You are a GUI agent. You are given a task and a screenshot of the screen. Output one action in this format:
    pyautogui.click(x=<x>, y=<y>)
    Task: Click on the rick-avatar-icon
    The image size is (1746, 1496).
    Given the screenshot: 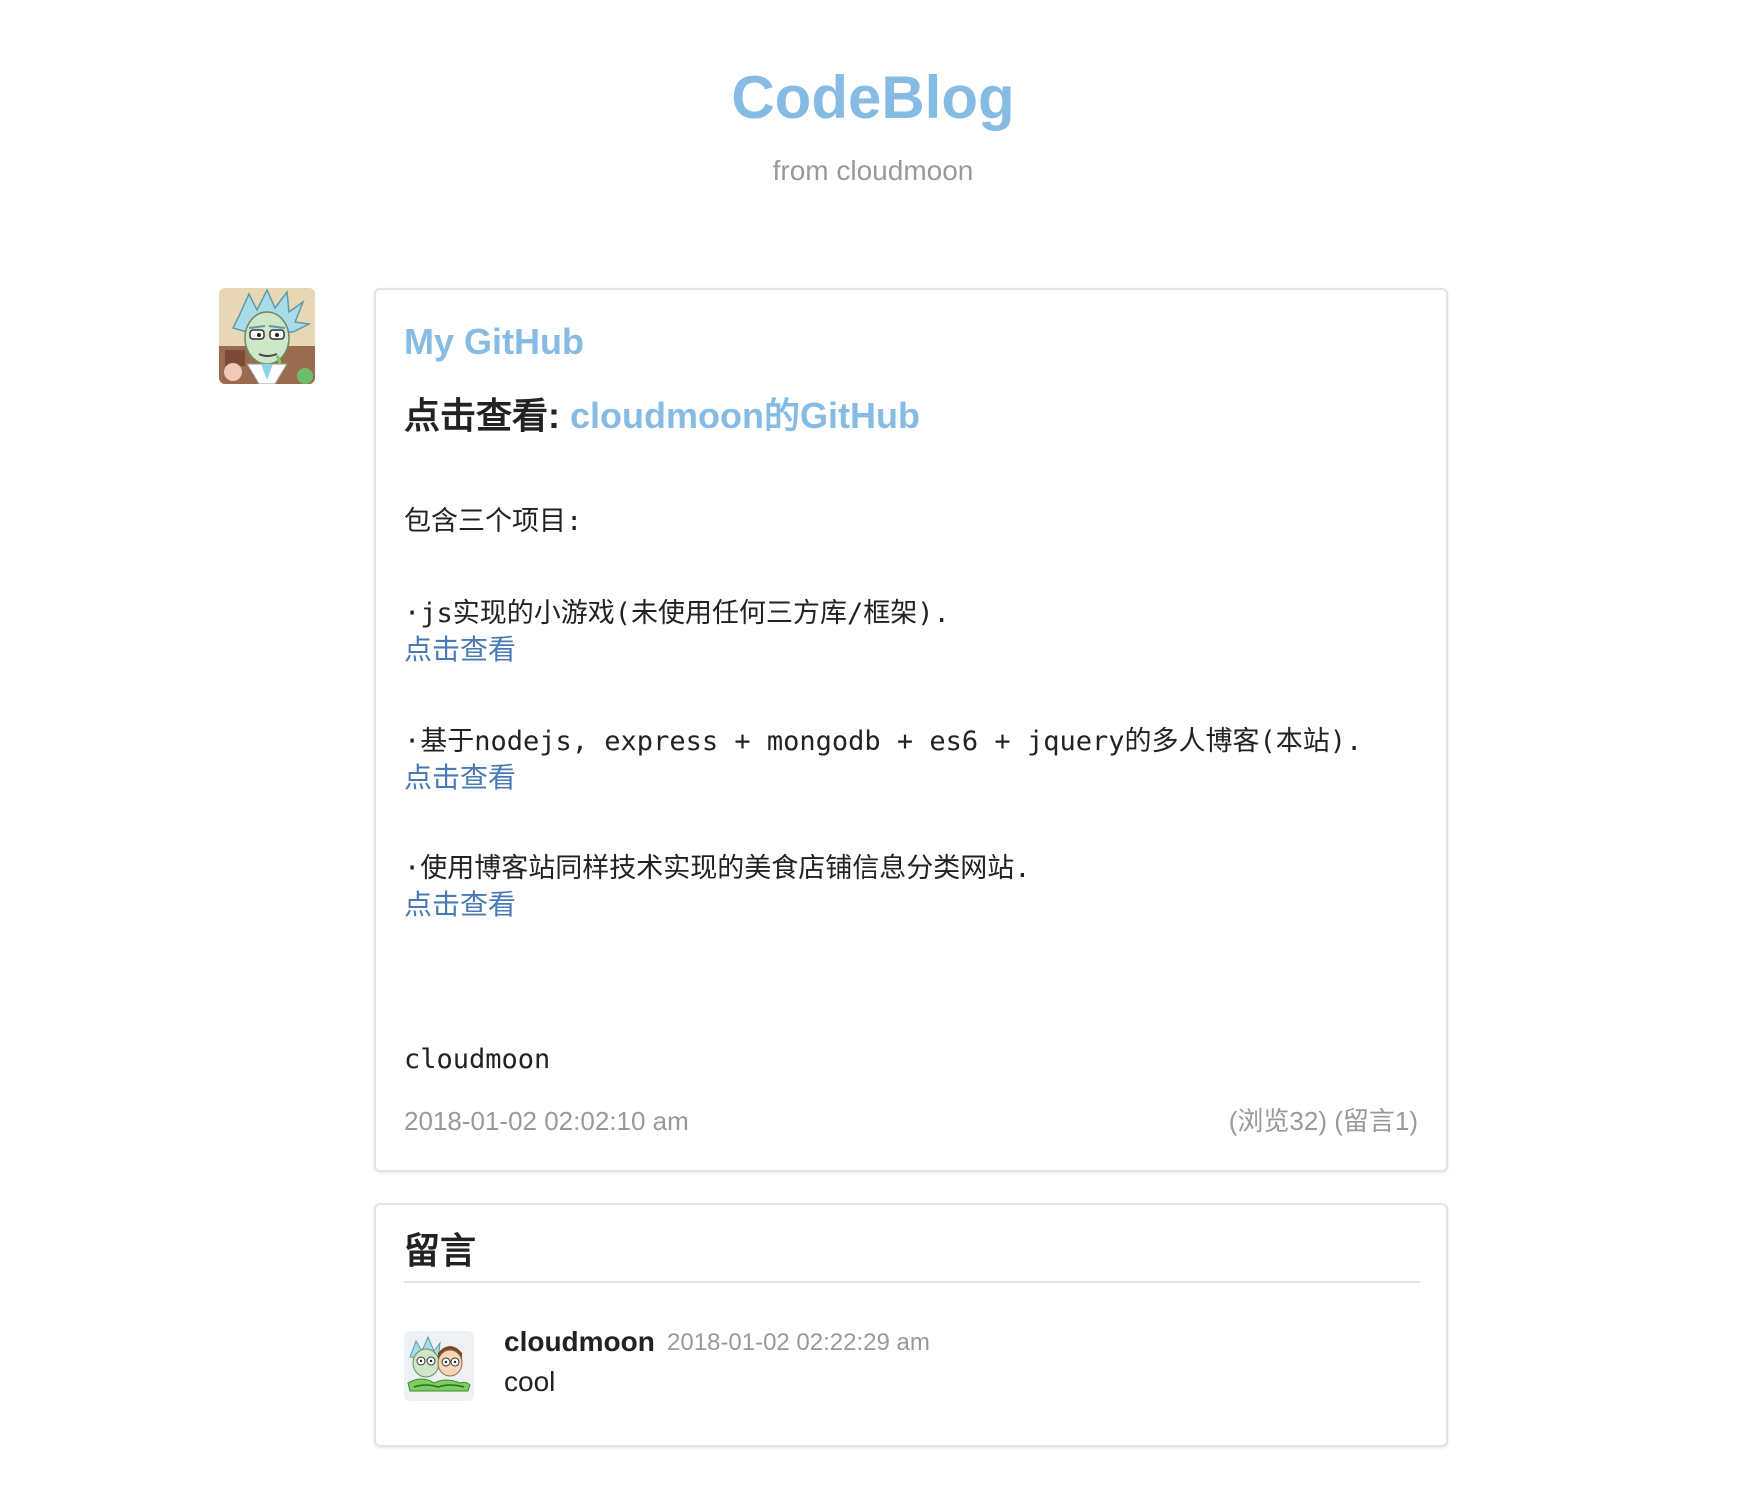 What is the action you would take?
    pyautogui.click(x=267, y=336)
    